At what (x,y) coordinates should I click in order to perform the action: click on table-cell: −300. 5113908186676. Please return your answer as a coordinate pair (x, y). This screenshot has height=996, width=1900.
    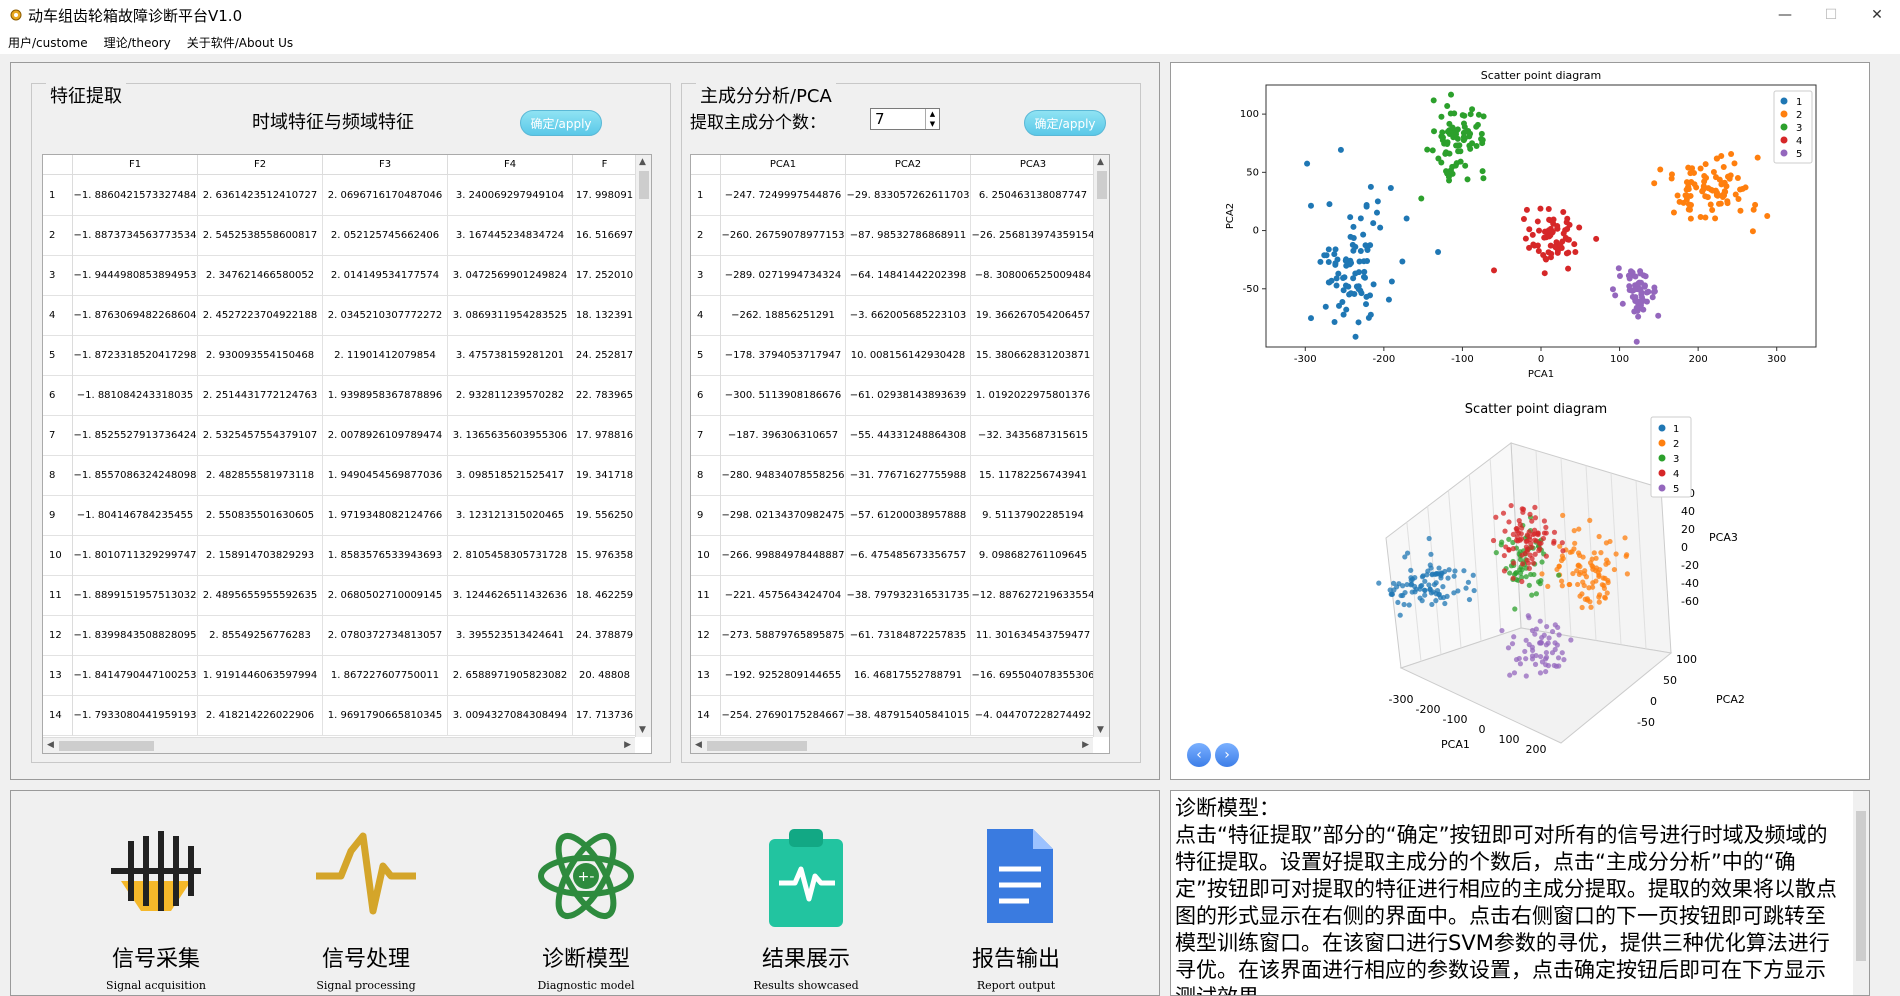
    Looking at the image, I should click on (783, 395).